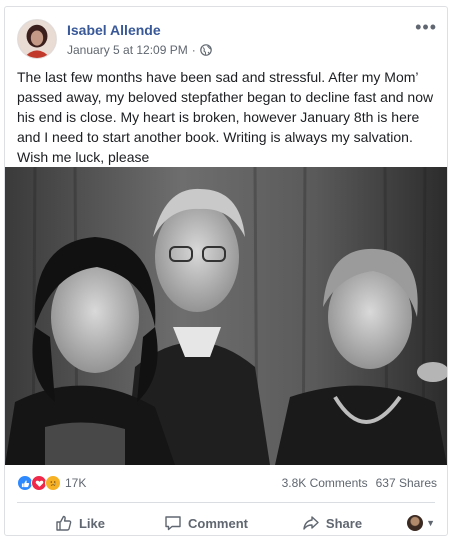 The height and width of the screenshot is (540, 452). I want to click on author-avatar, so click(37, 39).